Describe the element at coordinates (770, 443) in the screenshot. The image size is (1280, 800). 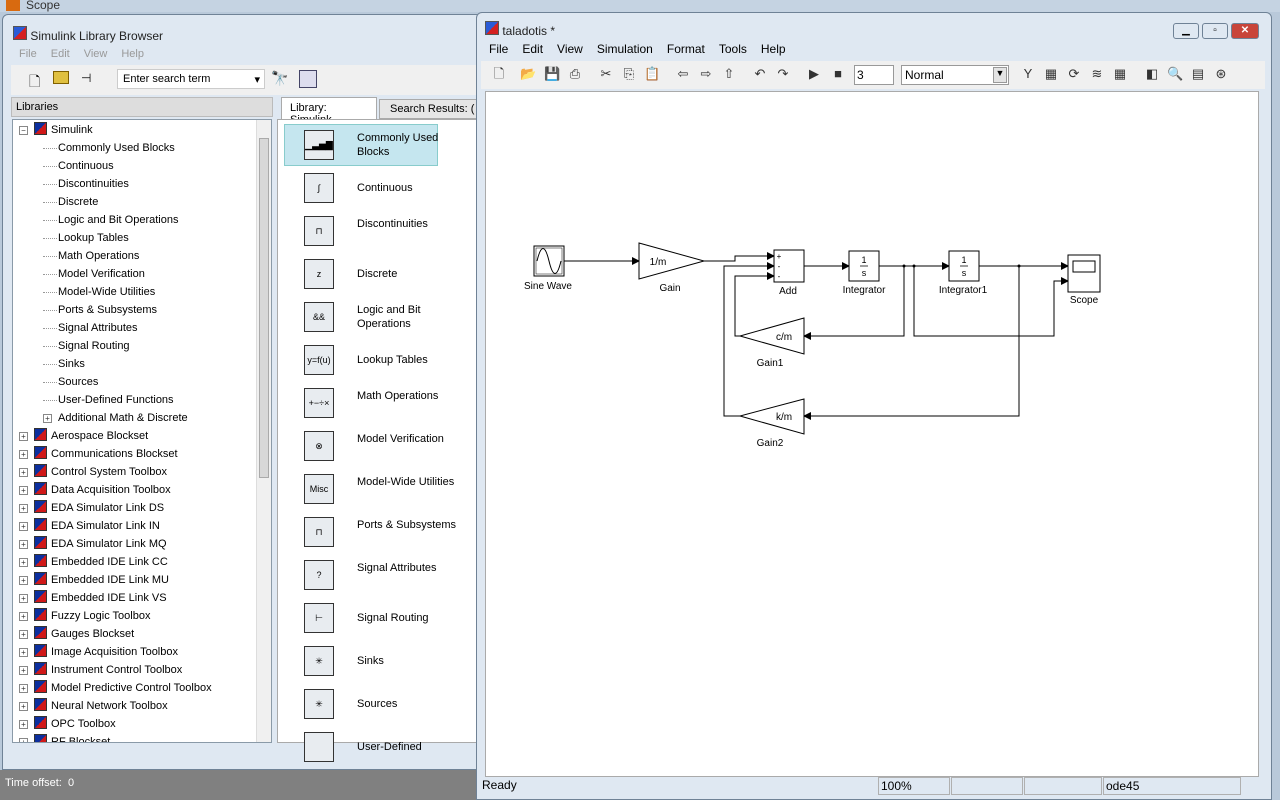
I see `gain2-label: Gain2` at that location.